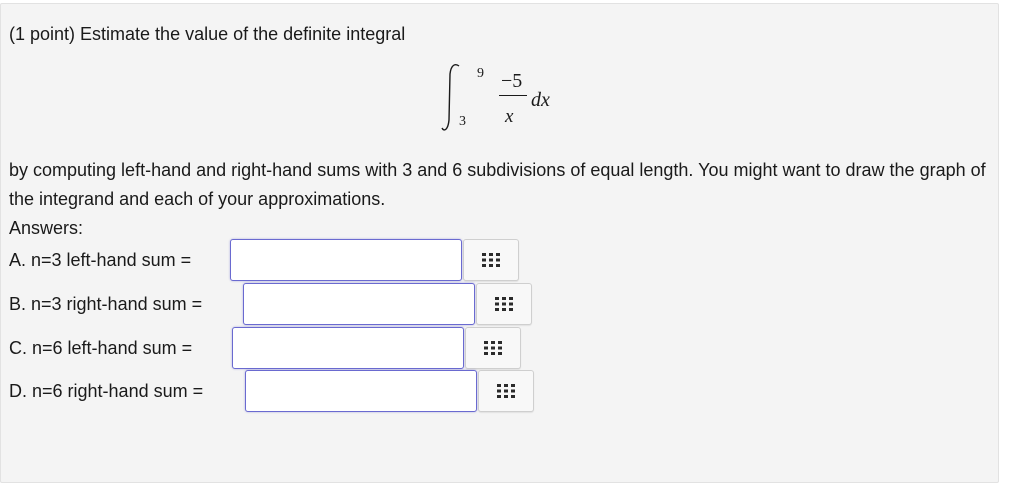 Image resolution: width=1024 pixels, height=495 pixels. Describe the element at coordinates (509, 116) in the screenshot. I see `integrand-denominator: x` at that location.